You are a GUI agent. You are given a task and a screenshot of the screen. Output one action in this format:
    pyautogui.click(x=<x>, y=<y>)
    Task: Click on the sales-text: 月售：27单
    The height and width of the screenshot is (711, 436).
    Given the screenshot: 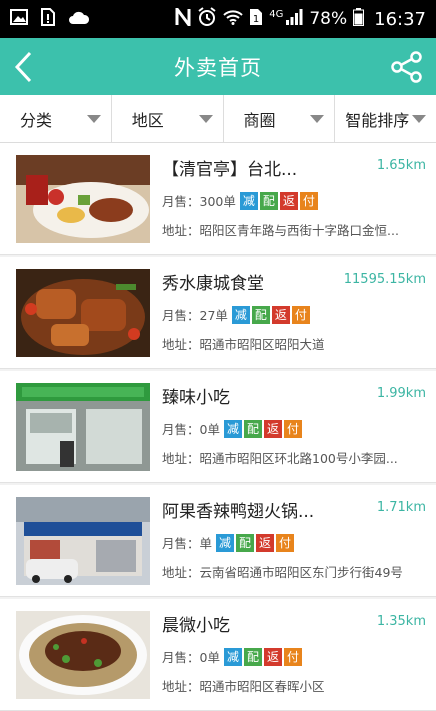 What is the action you would take?
    pyautogui.click(x=195, y=315)
    